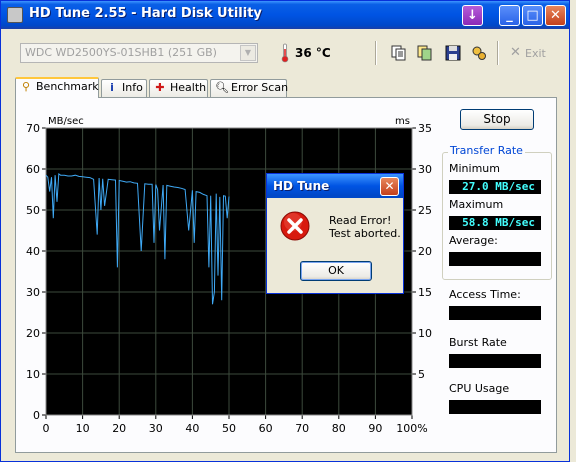  I want to click on hdd-app-icon, so click(15, 15).